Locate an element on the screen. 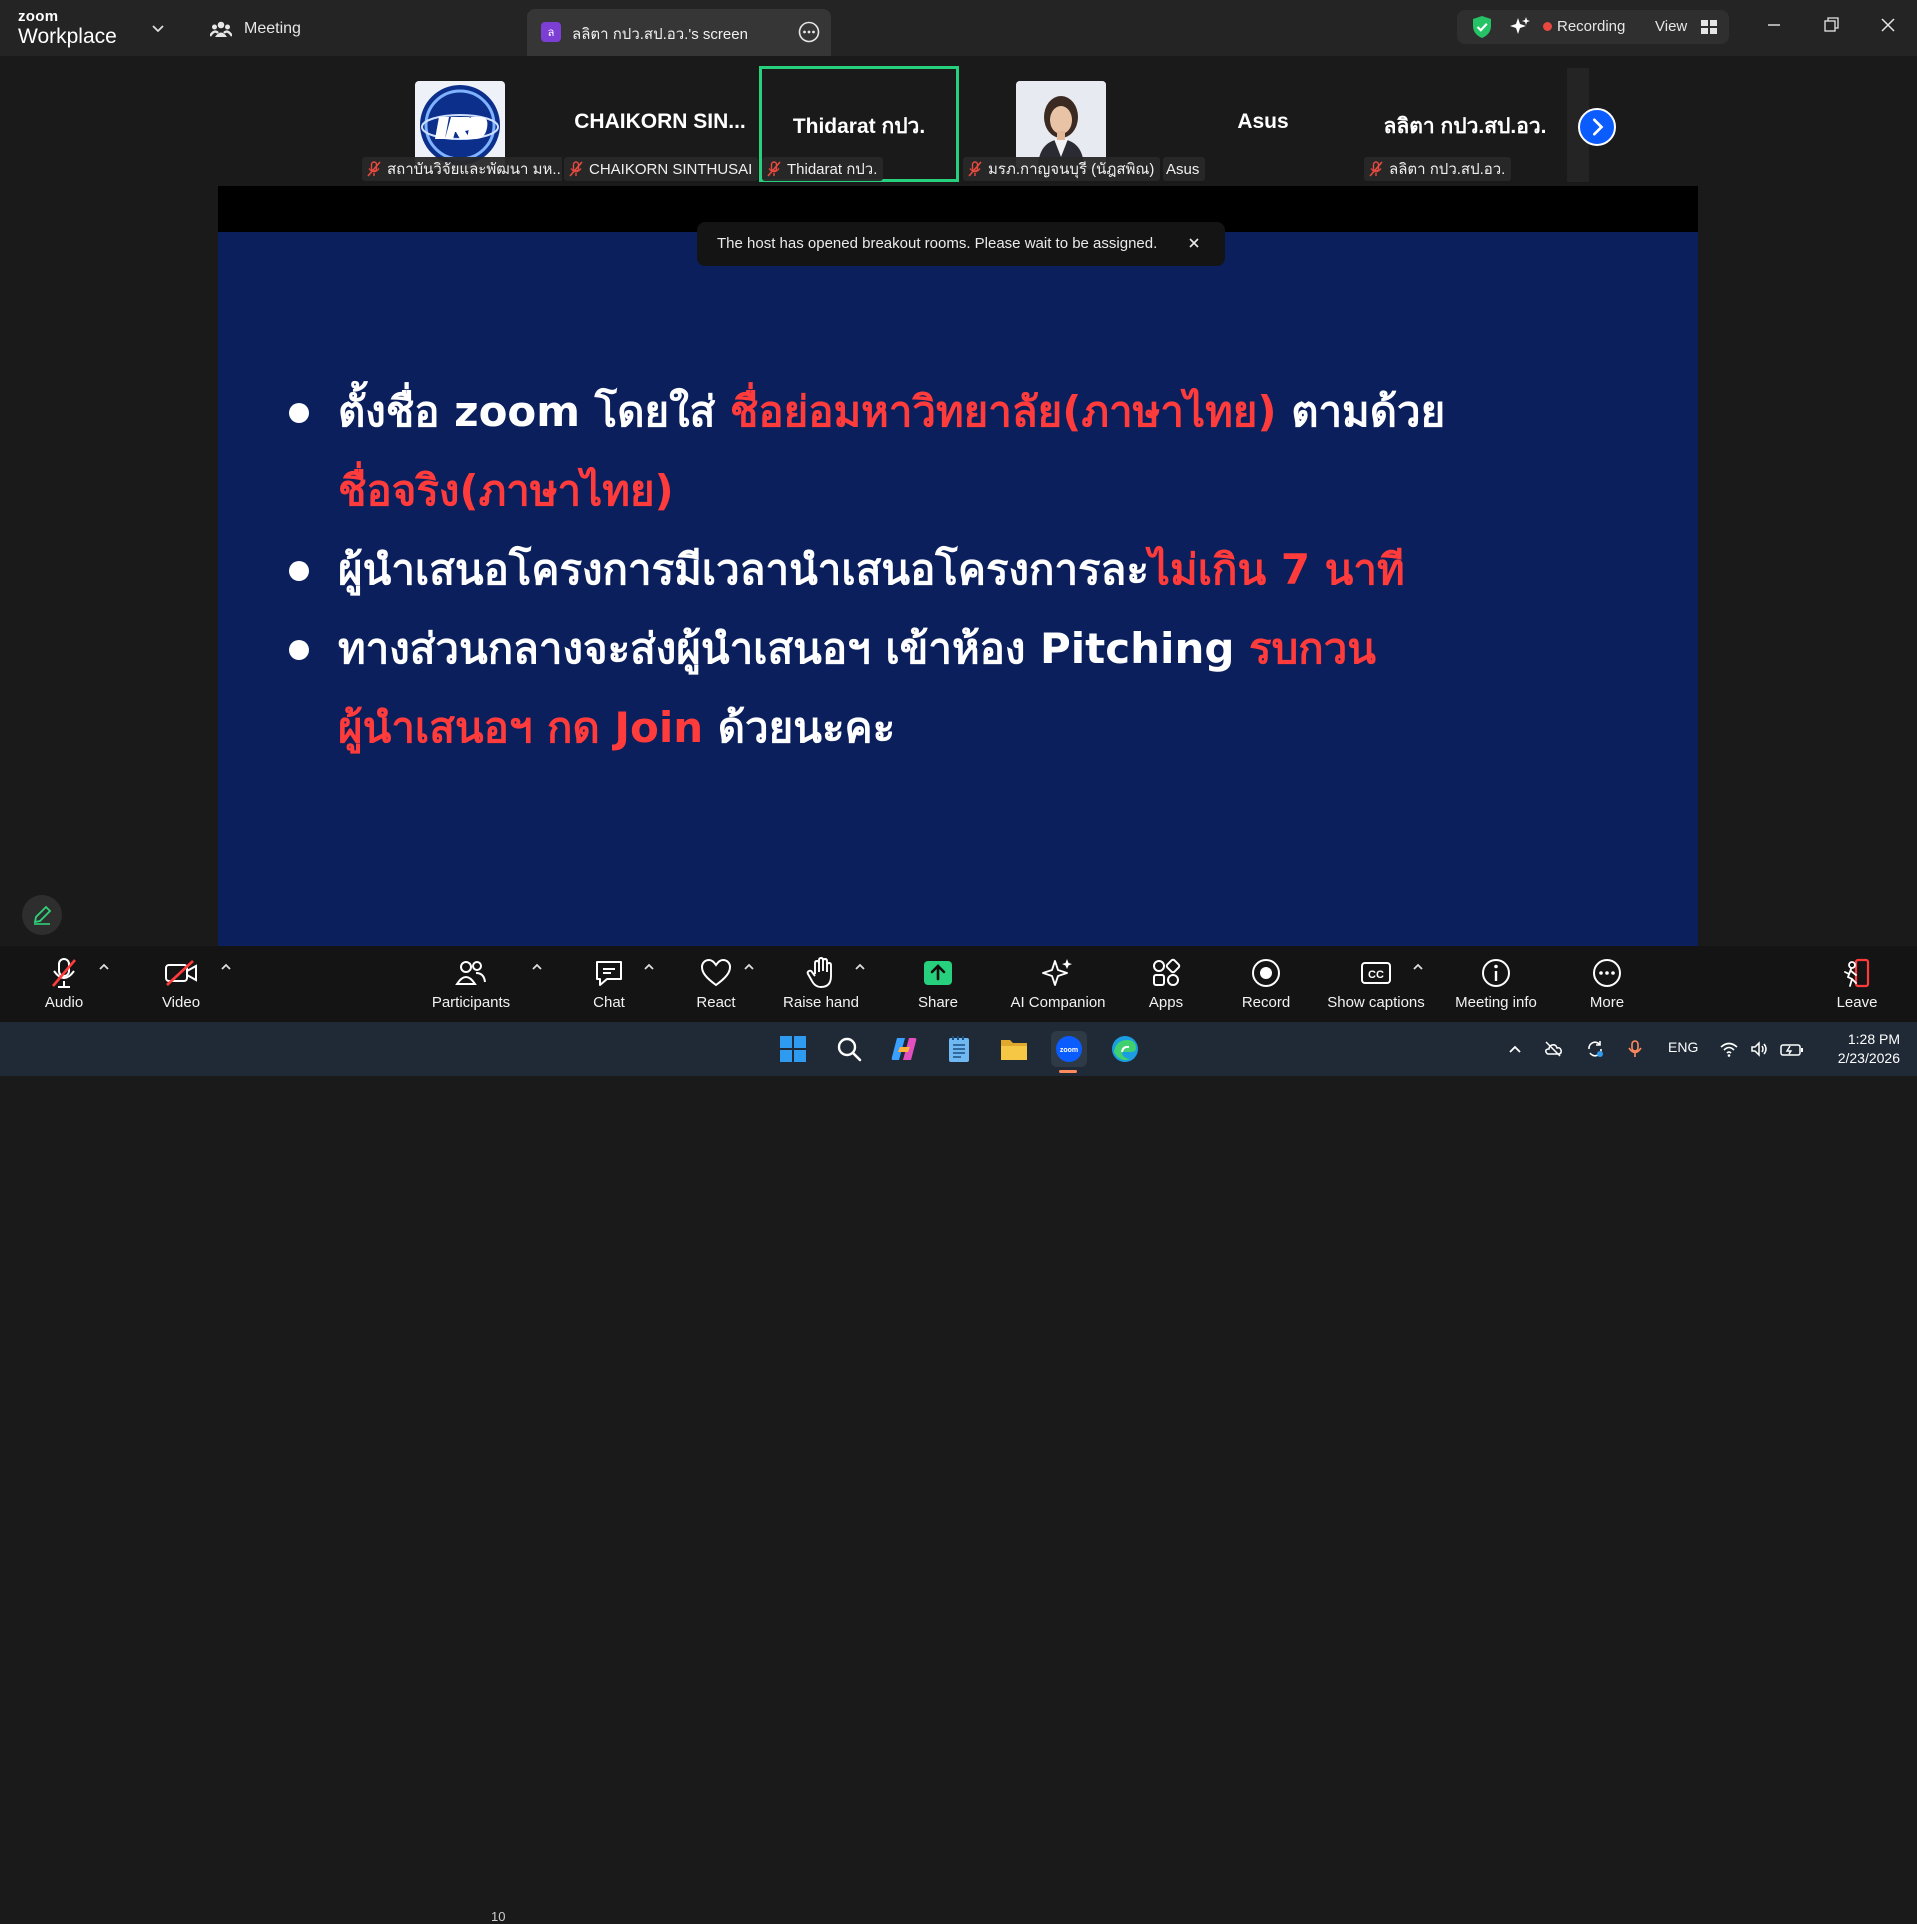 The width and height of the screenshot is (1917, 1924). ai-companion-icon is located at coordinates (1057, 972).